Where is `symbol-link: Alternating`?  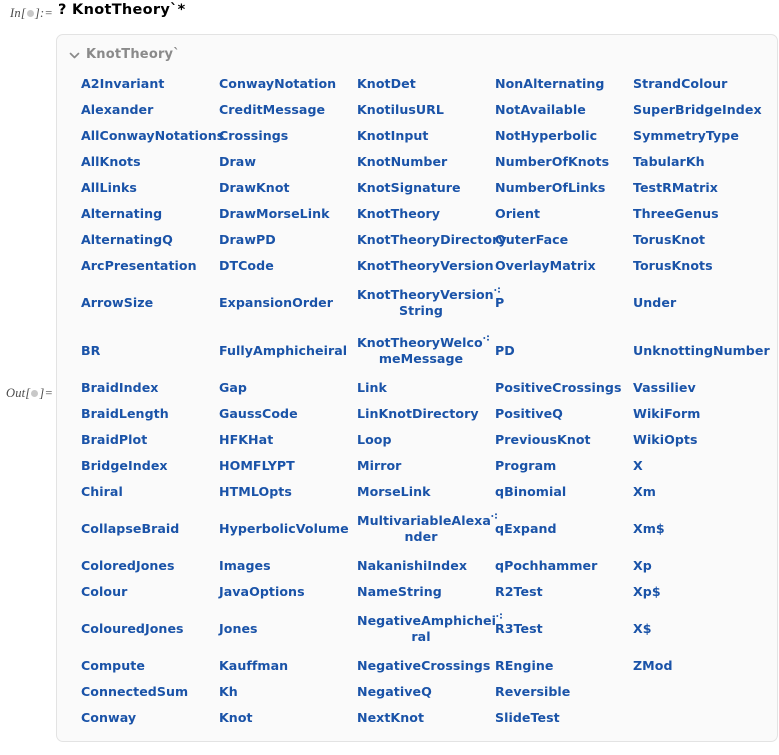
symbol-link: Alternating is located at coordinates (121, 214).